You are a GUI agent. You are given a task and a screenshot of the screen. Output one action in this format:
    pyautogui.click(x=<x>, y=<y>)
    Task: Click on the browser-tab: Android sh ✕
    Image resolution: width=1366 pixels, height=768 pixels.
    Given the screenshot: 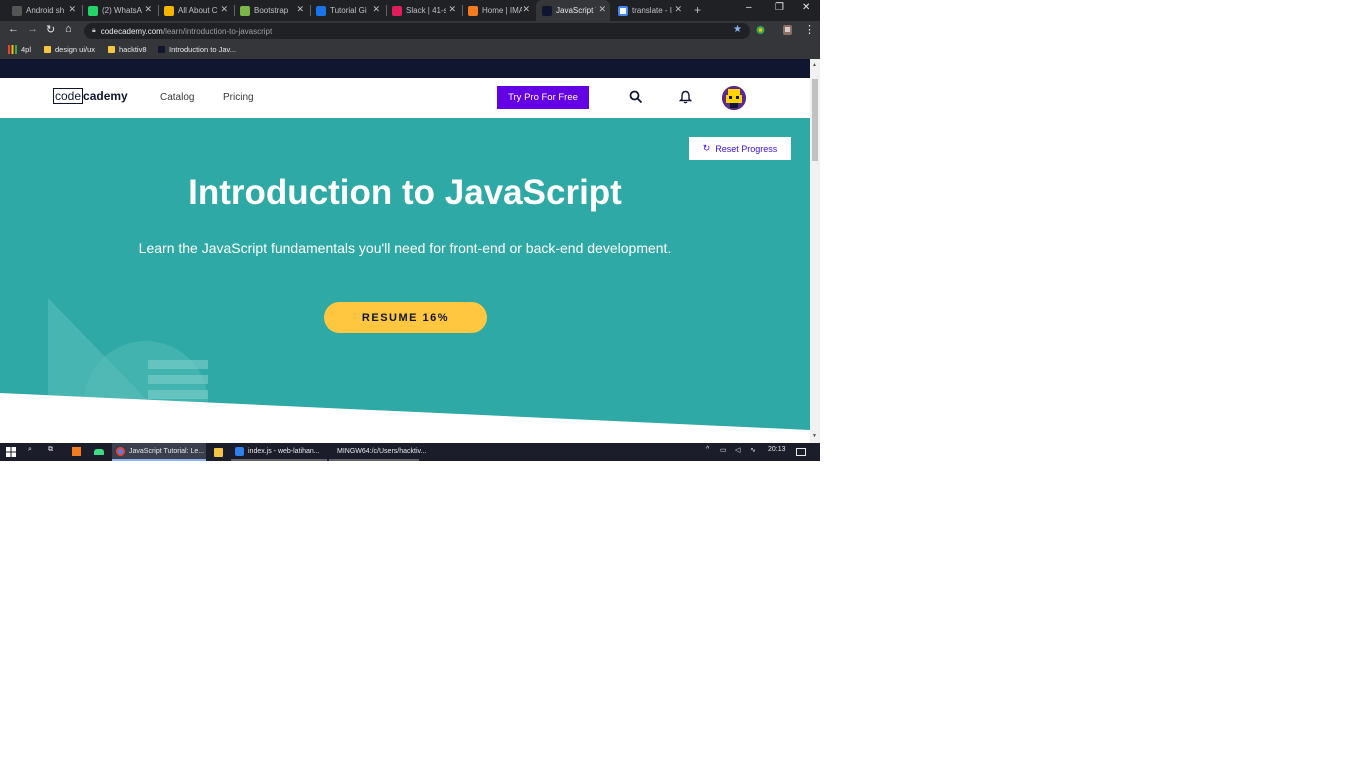 What is the action you would take?
    pyautogui.click(x=43, y=10)
    